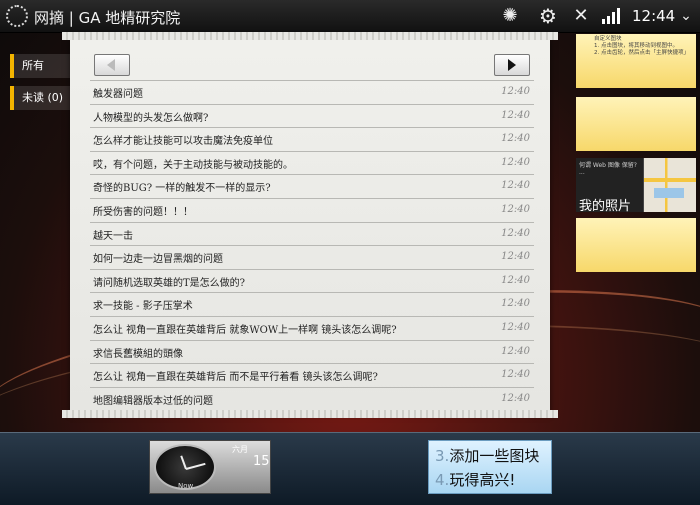 The width and height of the screenshot is (700, 505). I want to click on list-item-title: 越天一击, so click(113, 236).